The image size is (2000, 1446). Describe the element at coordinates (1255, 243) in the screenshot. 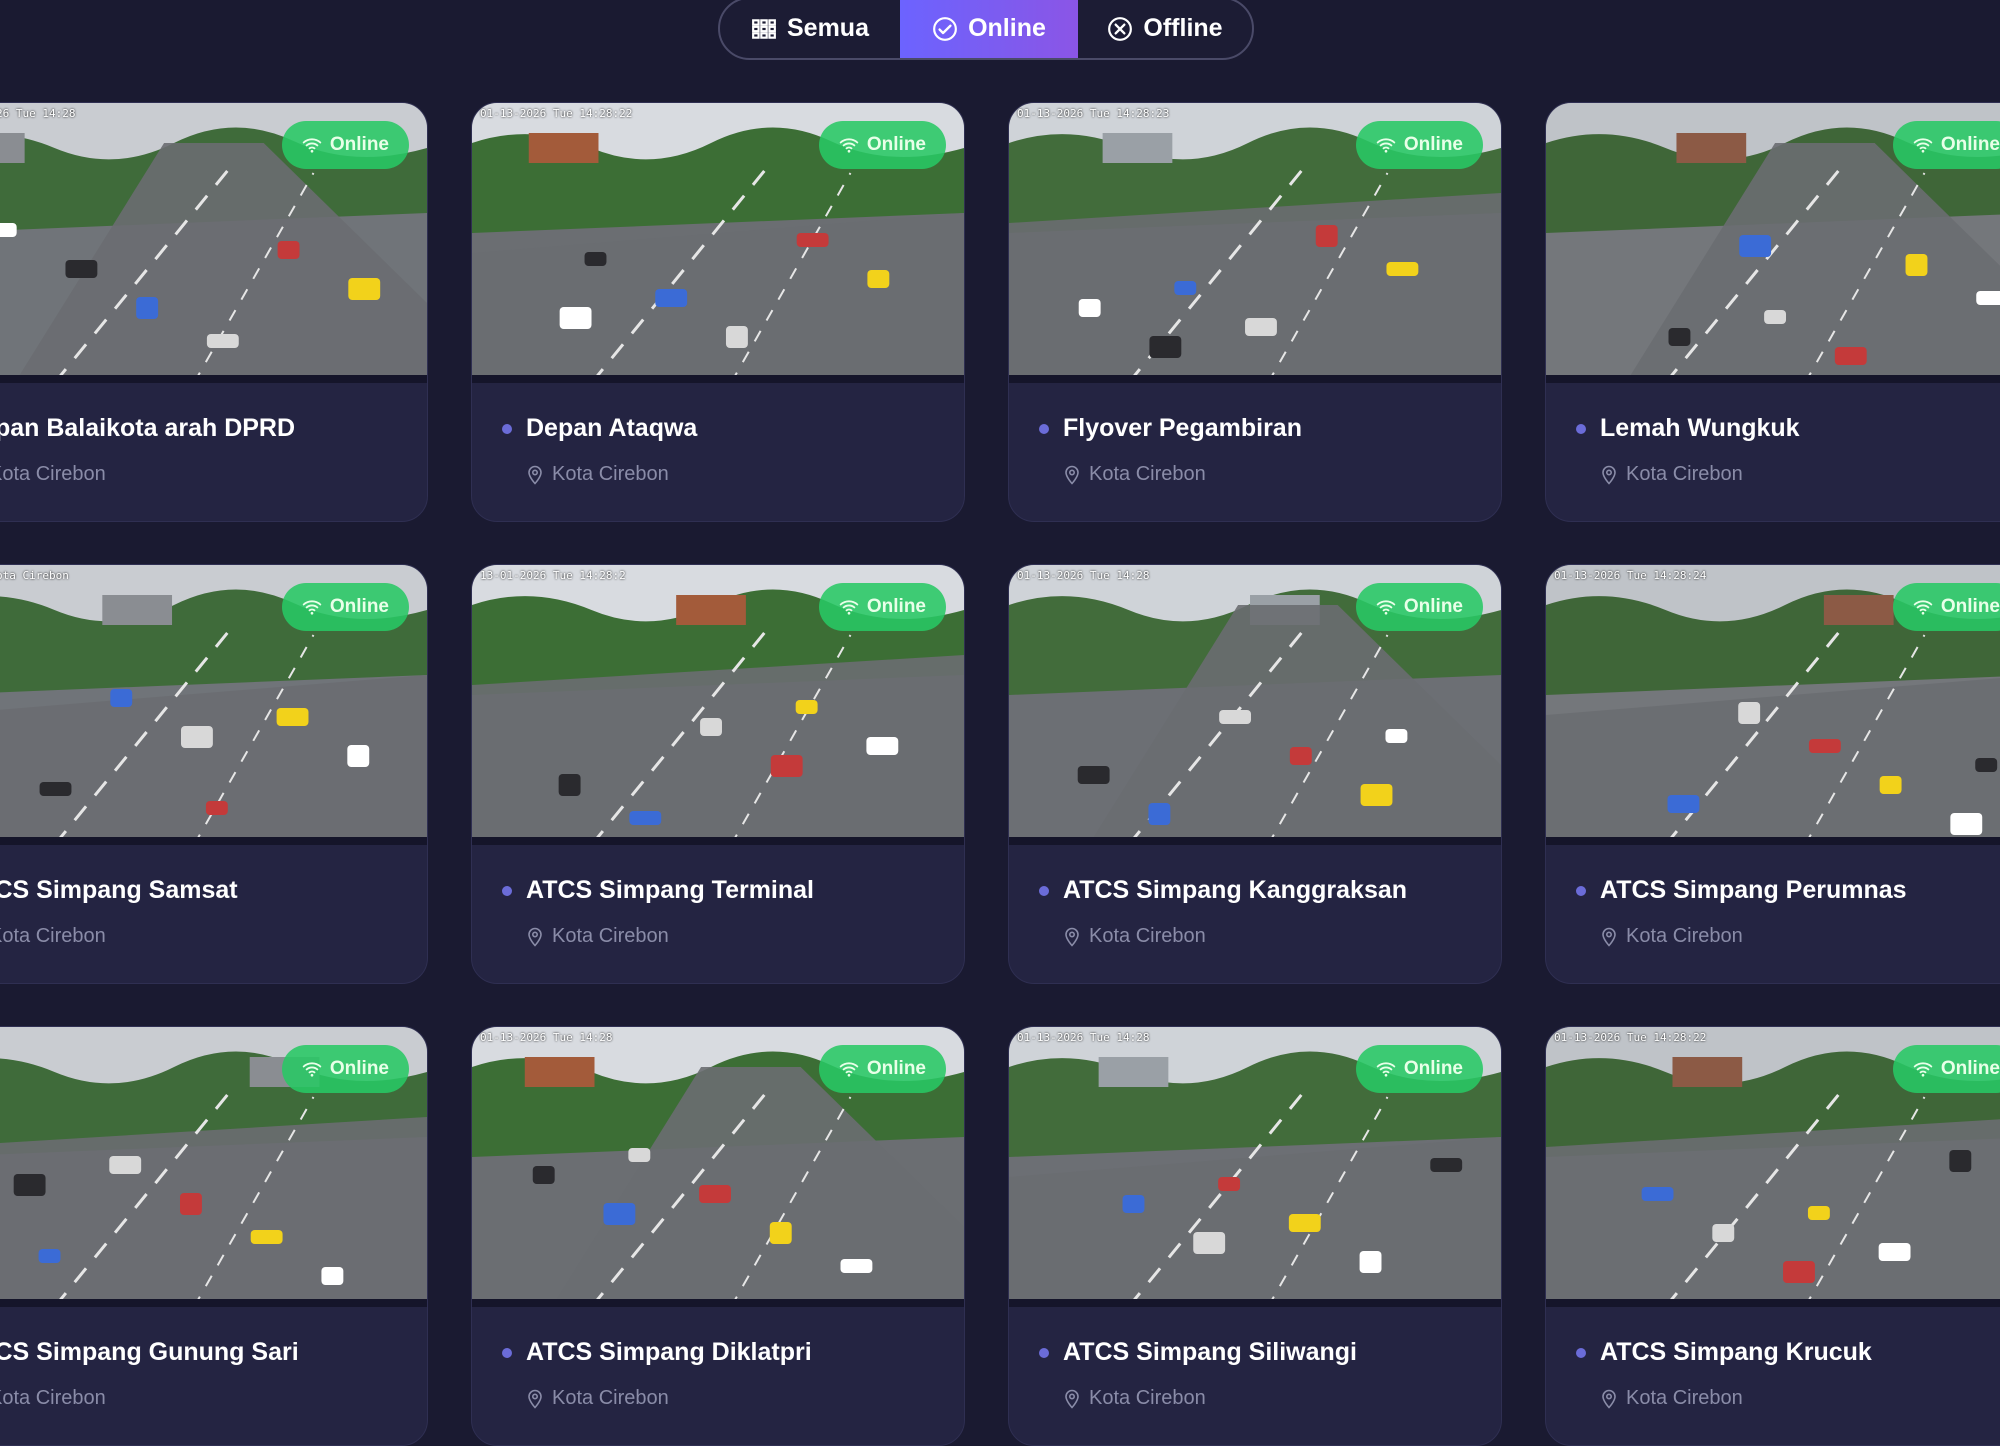

I see `camera-thumbnail: 01-13-2026 Tue 14:28:23 Online` at that location.